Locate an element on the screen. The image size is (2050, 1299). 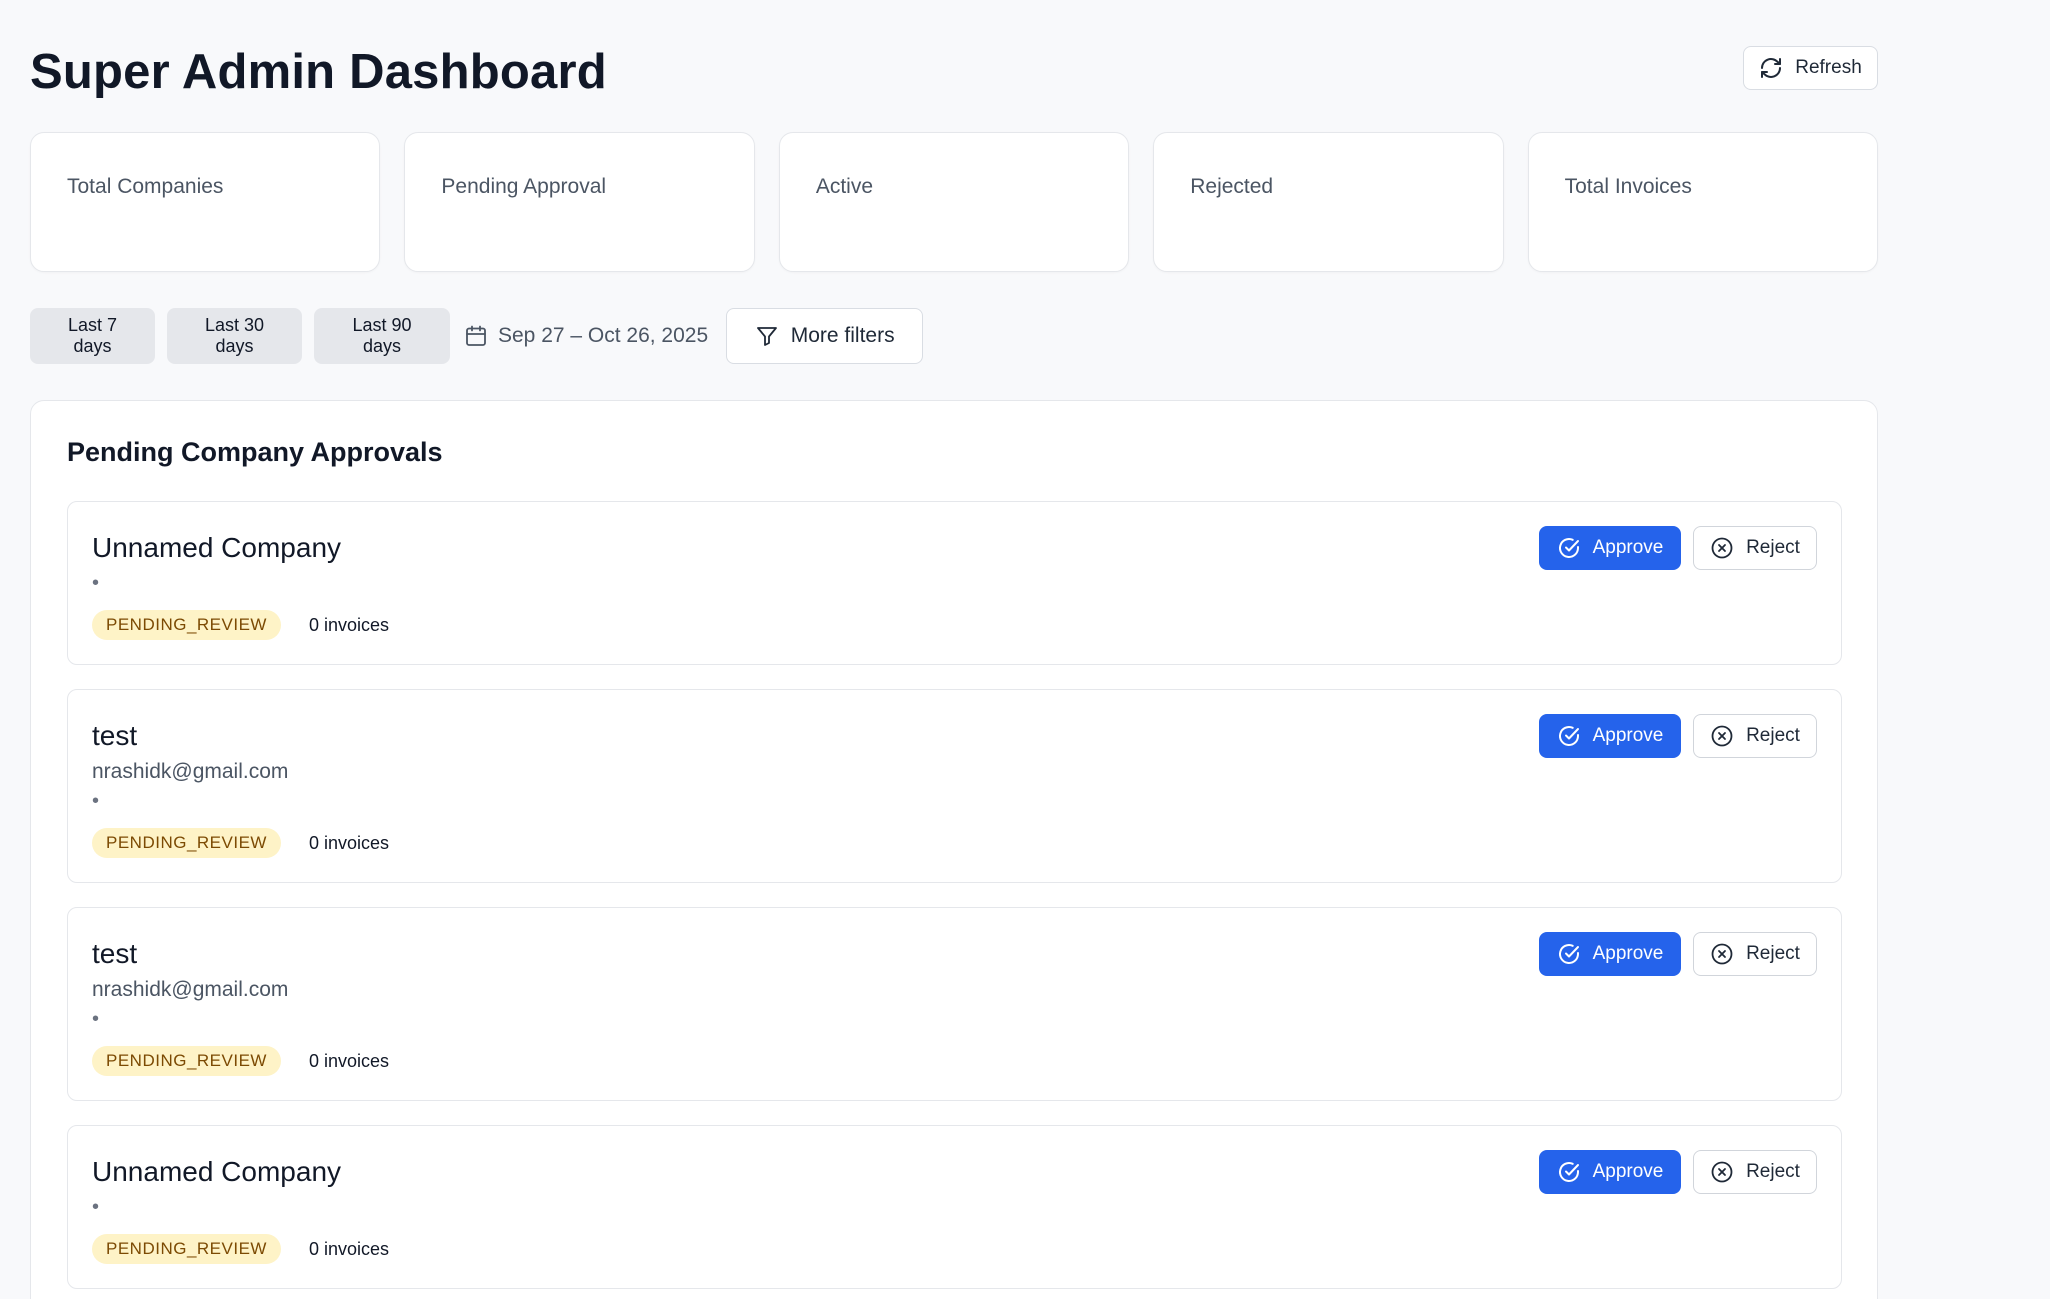
stat-card-total-companies: Total Companies is located at coordinates (205, 202).